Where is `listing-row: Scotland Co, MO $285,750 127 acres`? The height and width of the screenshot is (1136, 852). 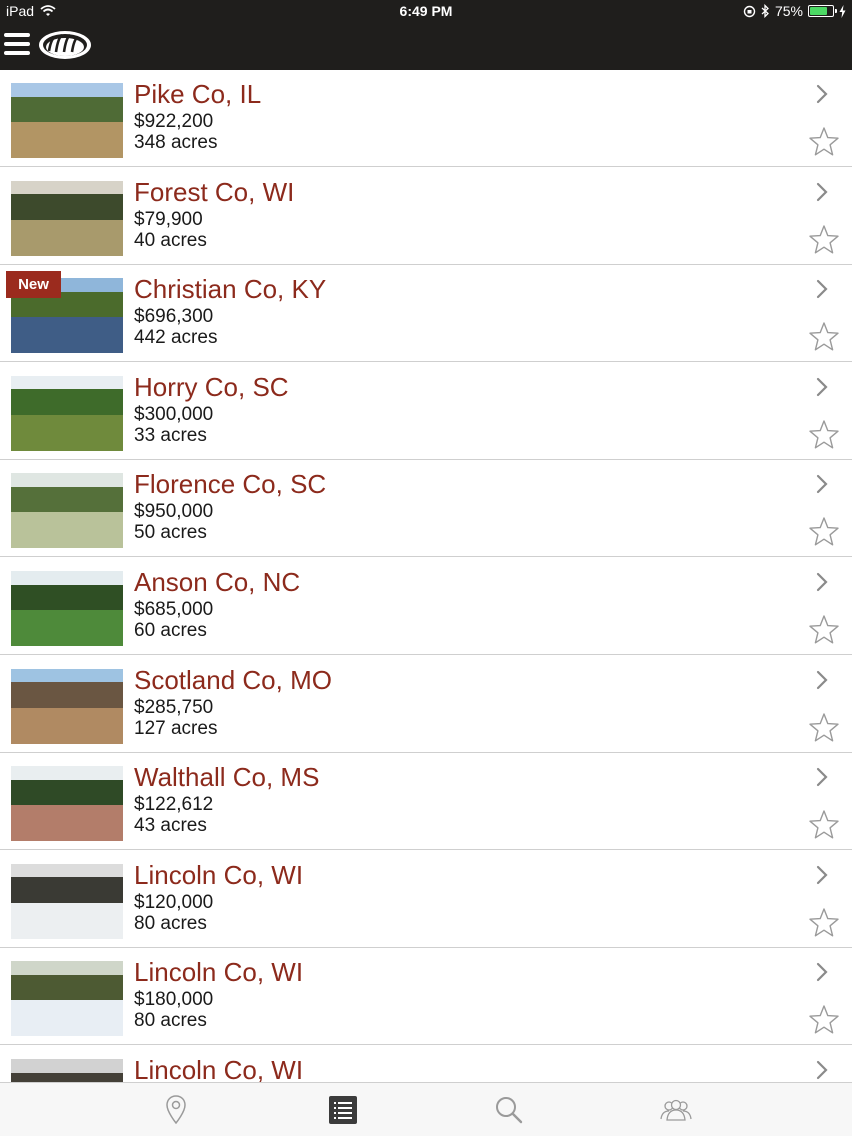
listing-row: Scotland Co, MO $285,750 127 acres is located at coordinates (426, 704).